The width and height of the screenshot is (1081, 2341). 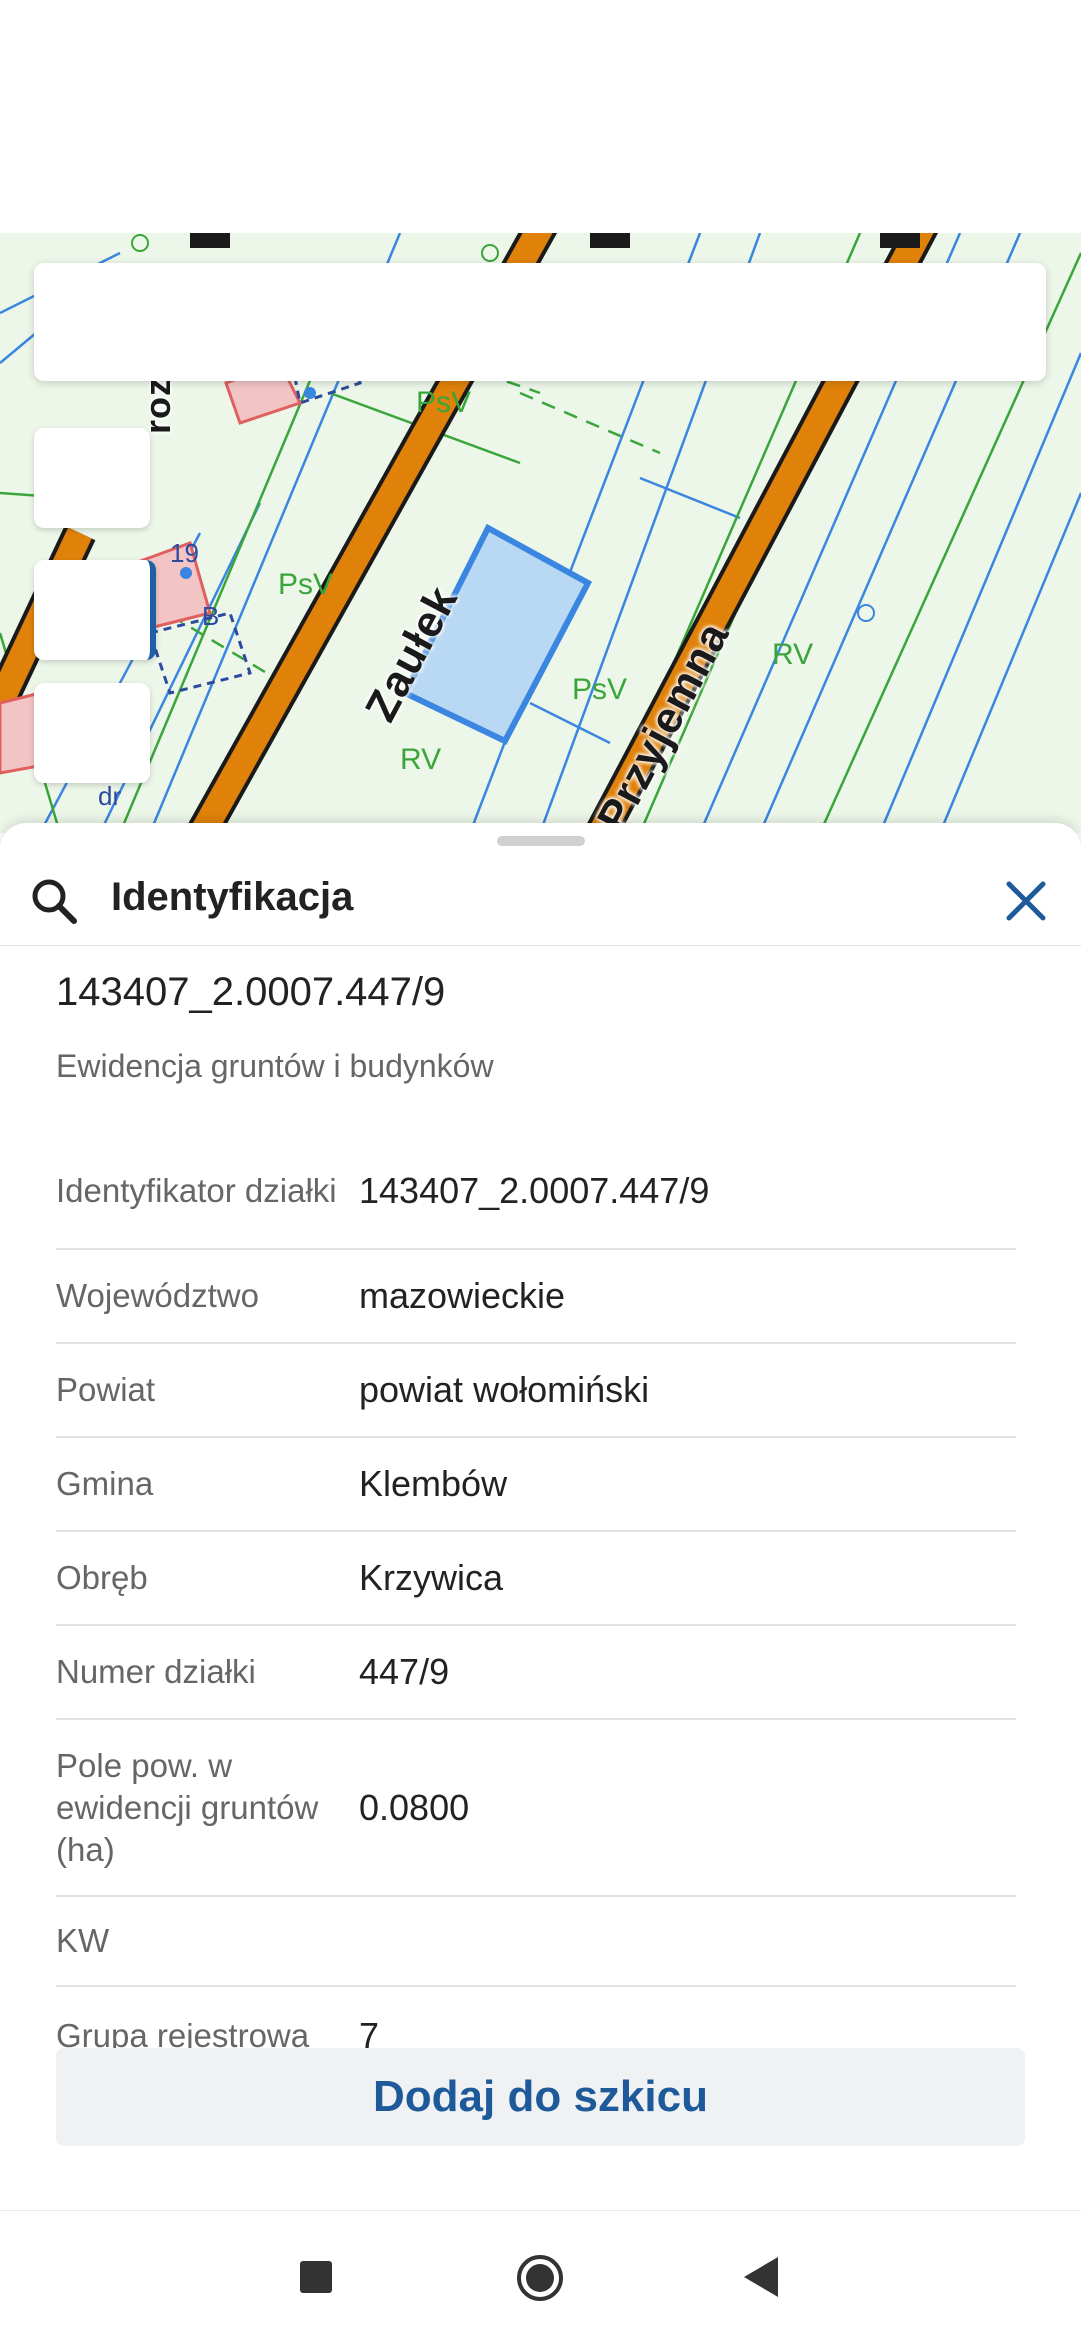 I want to click on sheet-title: Identyfikacja, so click(x=232, y=897).